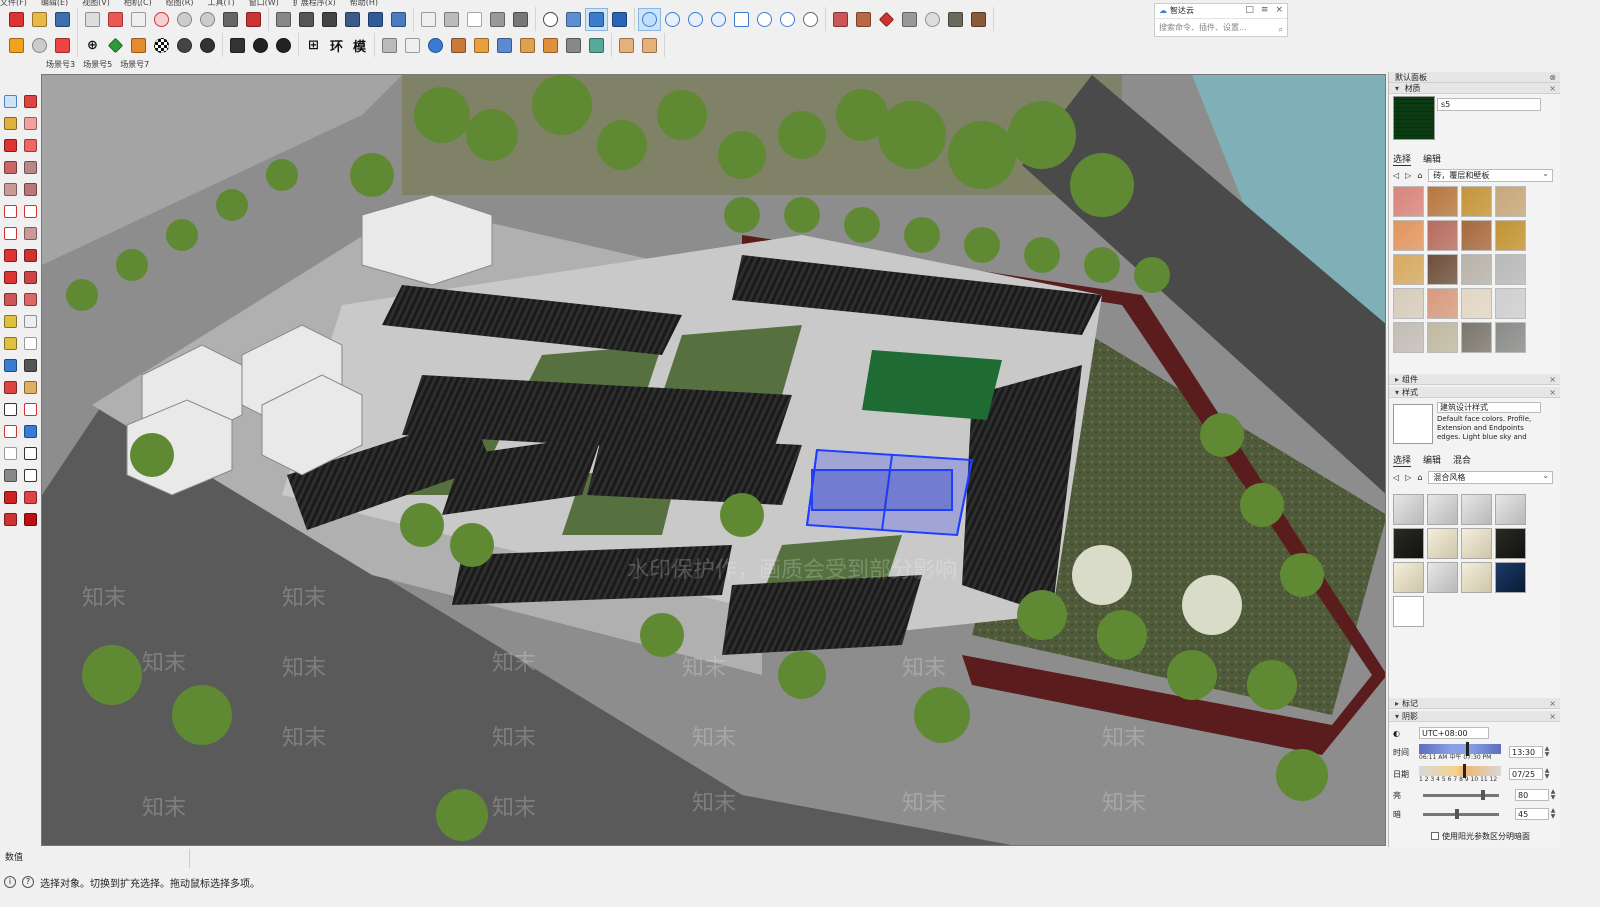 Image resolution: width=1600 pixels, height=907 pixels. I want to click on dimension-tool-icon, so click(30, 321).